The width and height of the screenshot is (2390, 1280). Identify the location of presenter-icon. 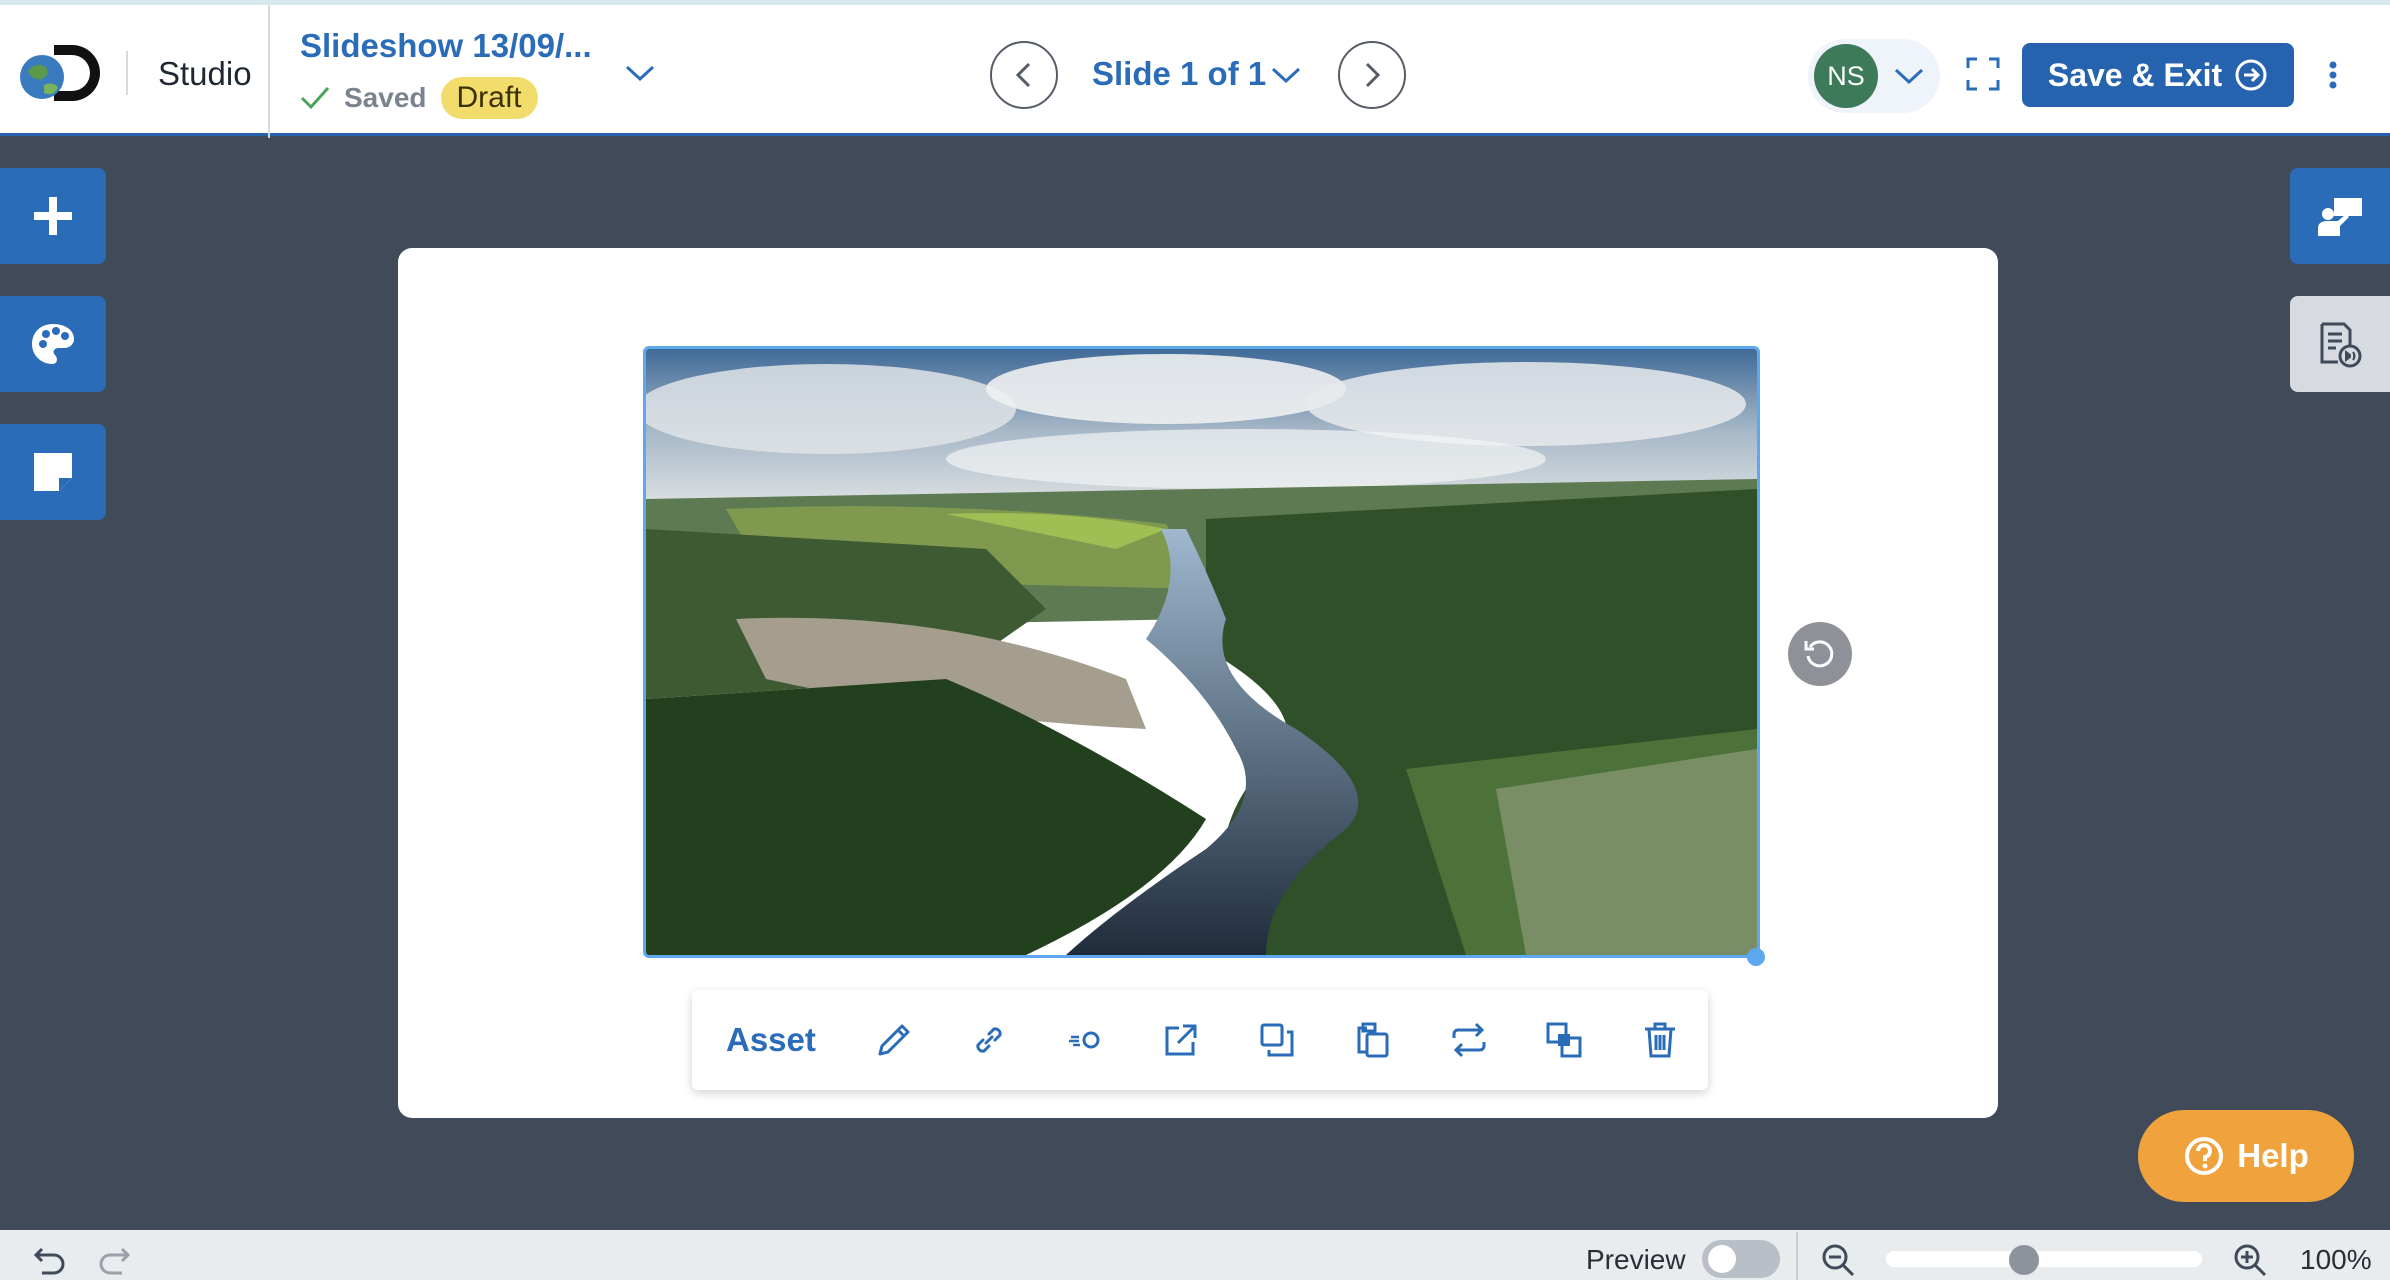
(2340, 217).